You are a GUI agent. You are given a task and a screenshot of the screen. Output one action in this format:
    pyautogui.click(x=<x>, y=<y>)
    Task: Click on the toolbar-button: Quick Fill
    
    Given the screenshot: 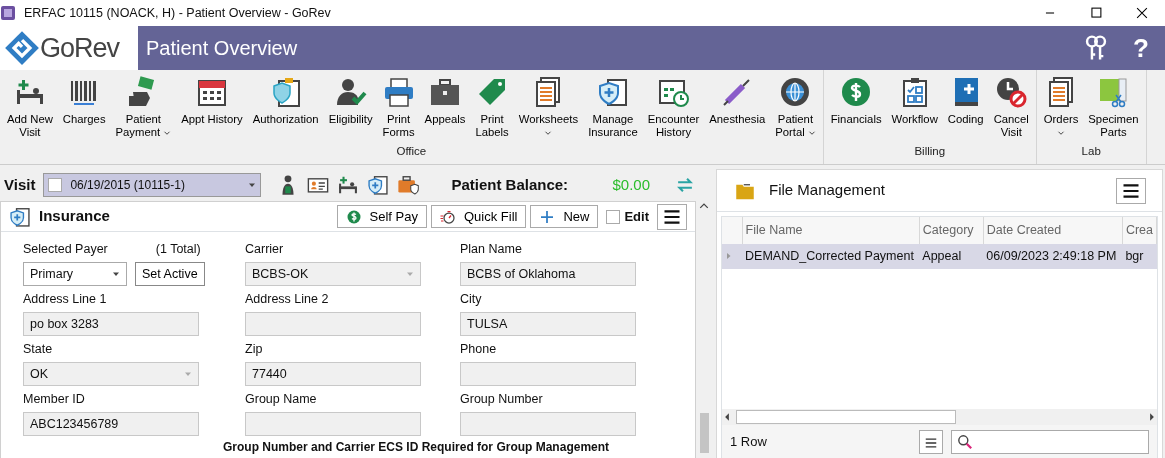 What is the action you would take?
    pyautogui.click(x=478, y=216)
    